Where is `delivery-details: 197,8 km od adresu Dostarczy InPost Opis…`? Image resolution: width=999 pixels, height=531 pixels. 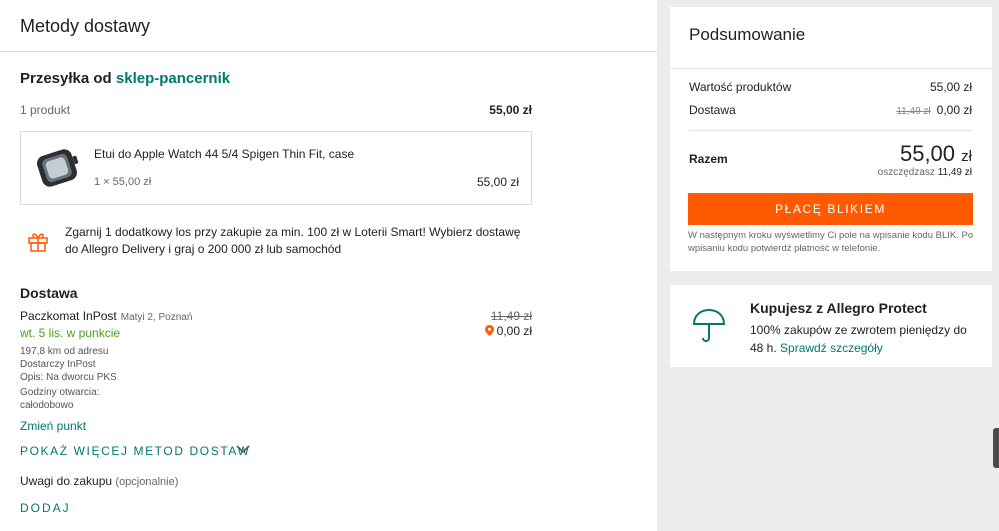
delivery-details: 197,8 km od adresu Dostarczy InPost Opis… is located at coordinates (68, 364).